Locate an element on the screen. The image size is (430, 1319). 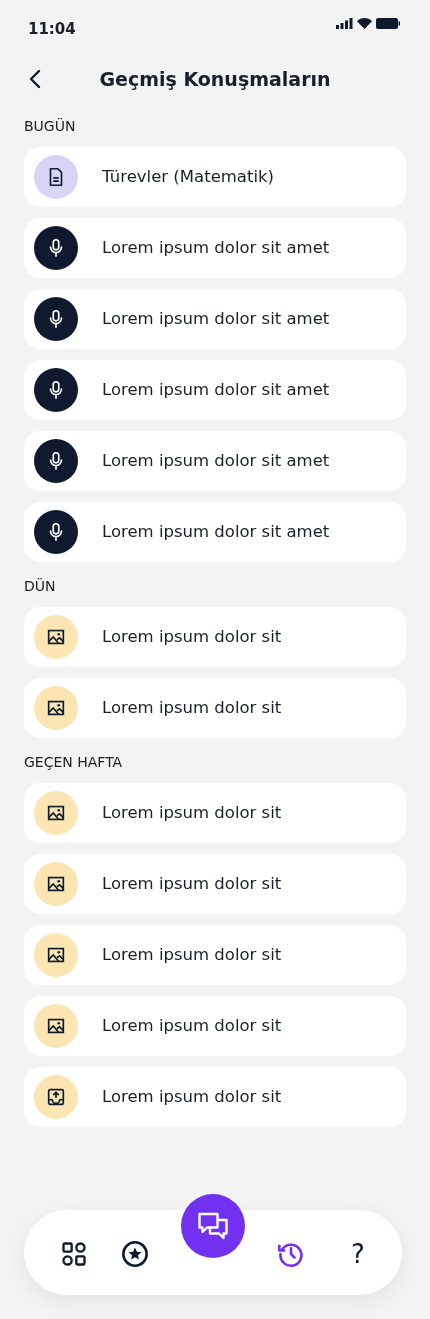
history-icon is located at coordinates (291, 1254).